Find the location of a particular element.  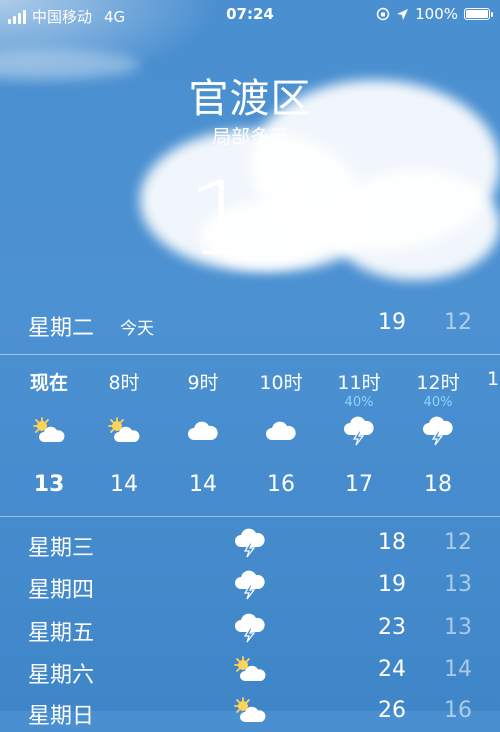

day-high: 19 is located at coordinates (392, 584).